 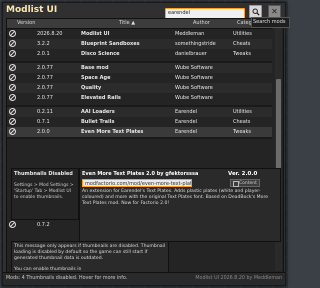 I want to click on row-name: Modlist UI, so click(x=95, y=34).